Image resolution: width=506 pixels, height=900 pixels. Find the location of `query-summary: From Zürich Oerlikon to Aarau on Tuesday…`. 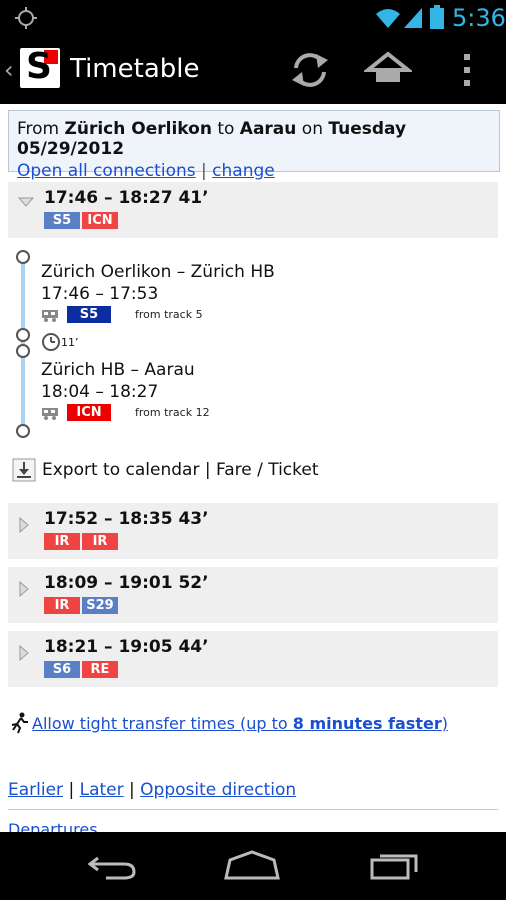

query-summary: From Zürich Oerlikon to Aarau on Tuesday… is located at coordinates (254, 145).